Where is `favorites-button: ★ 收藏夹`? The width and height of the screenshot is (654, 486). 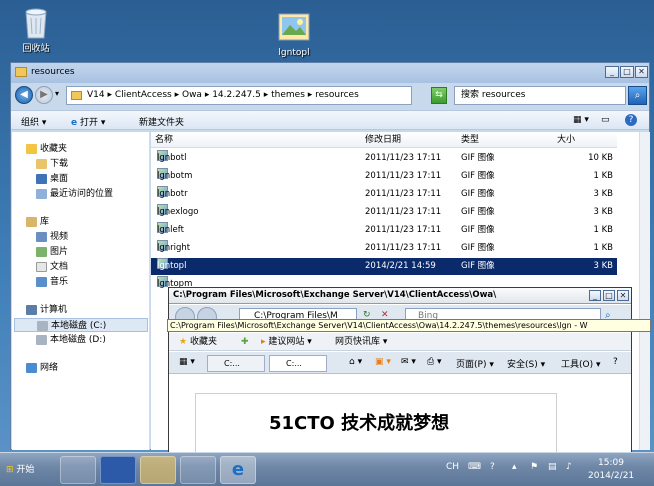
favorites-button: ★ 收藏夹 is located at coordinates (198, 342).